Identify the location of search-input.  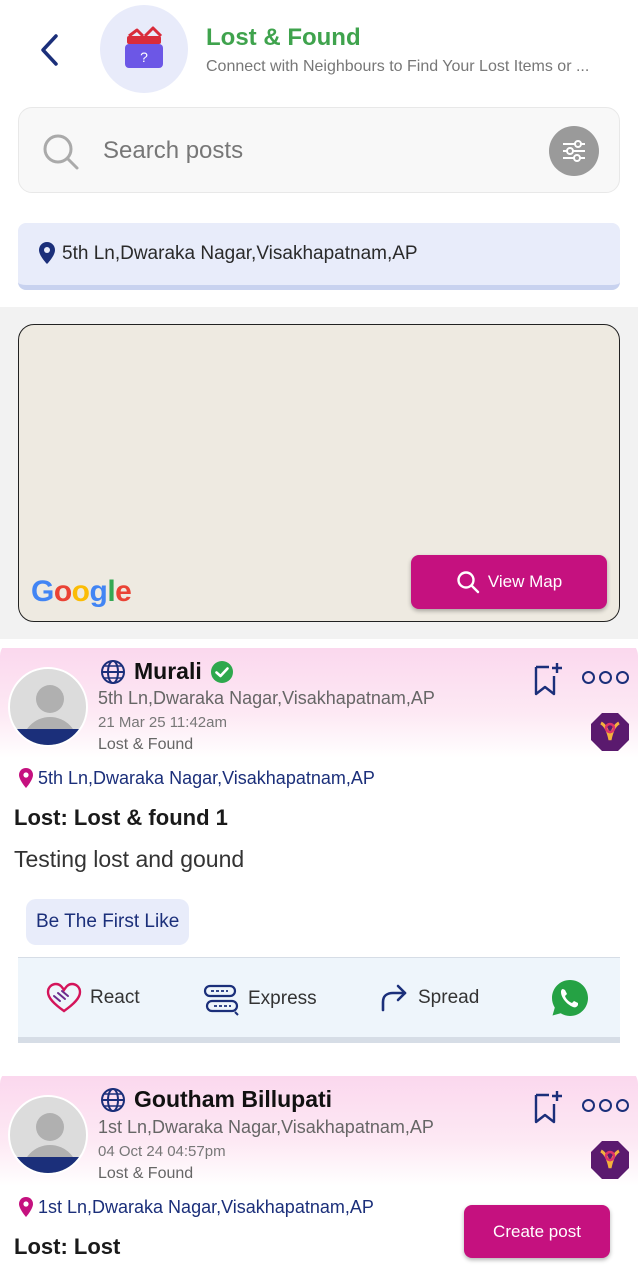
(313, 151).